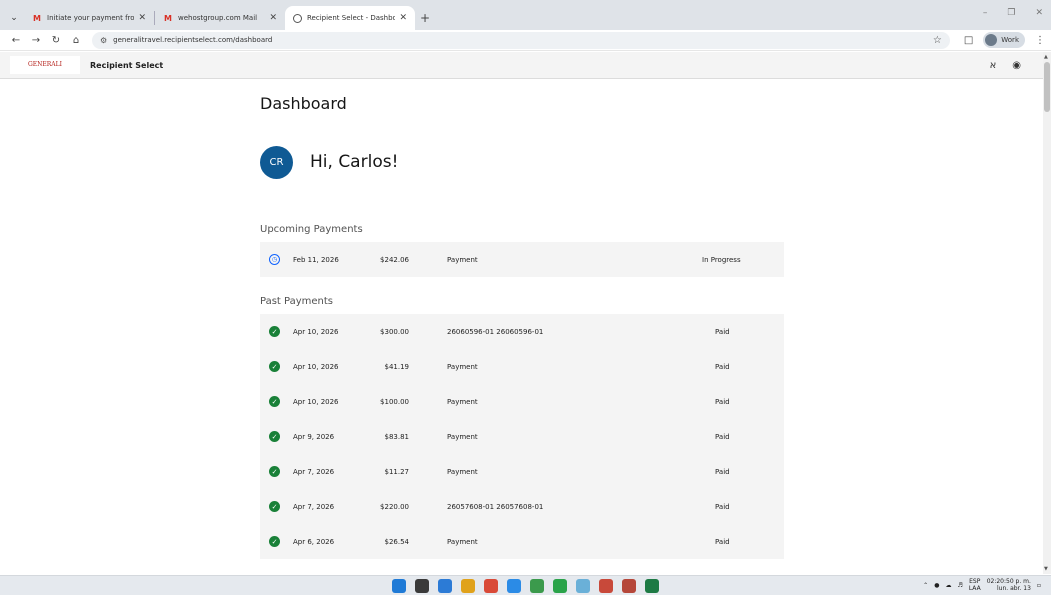 The image size is (1051, 595). I want to click on restore-icon: ❐, so click(1011, 13).